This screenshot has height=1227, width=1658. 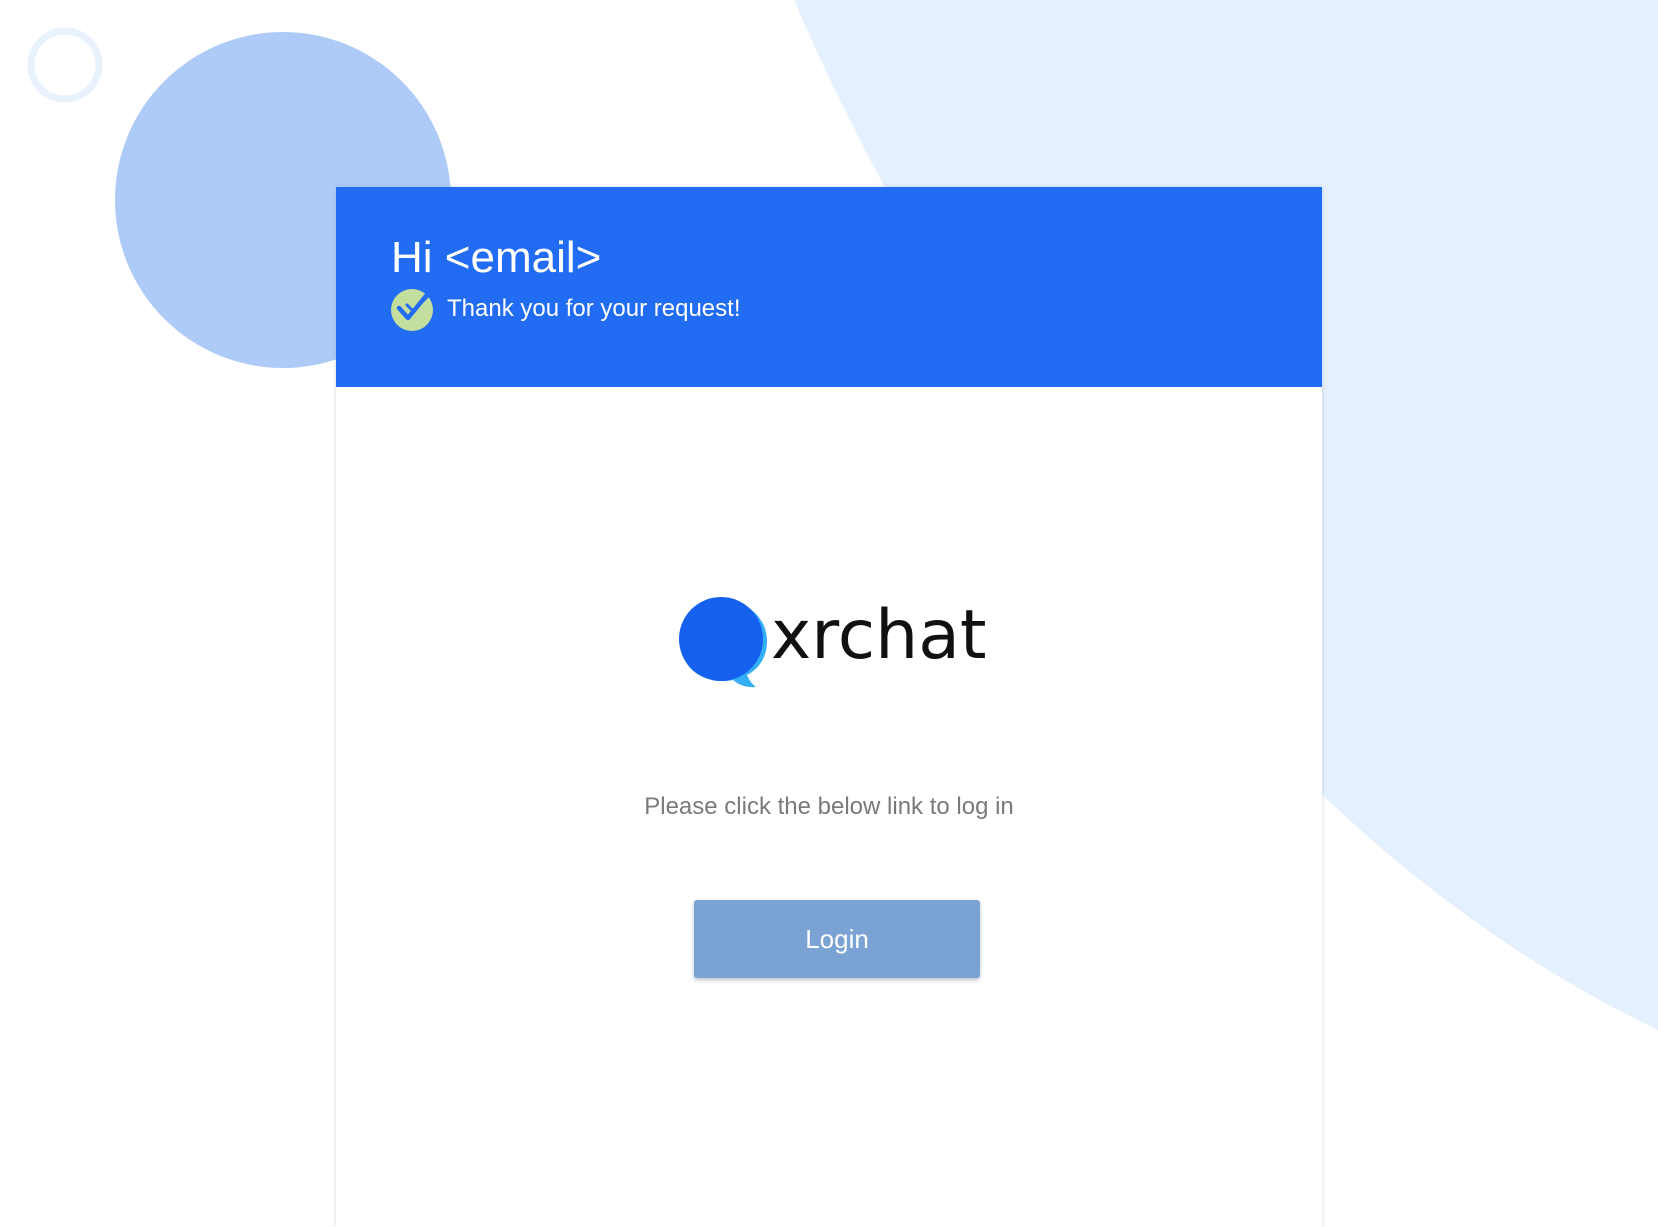 What do you see at coordinates (594, 308) in the screenshot?
I see `thanks-message: Thank you for your request!` at bounding box center [594, 308].